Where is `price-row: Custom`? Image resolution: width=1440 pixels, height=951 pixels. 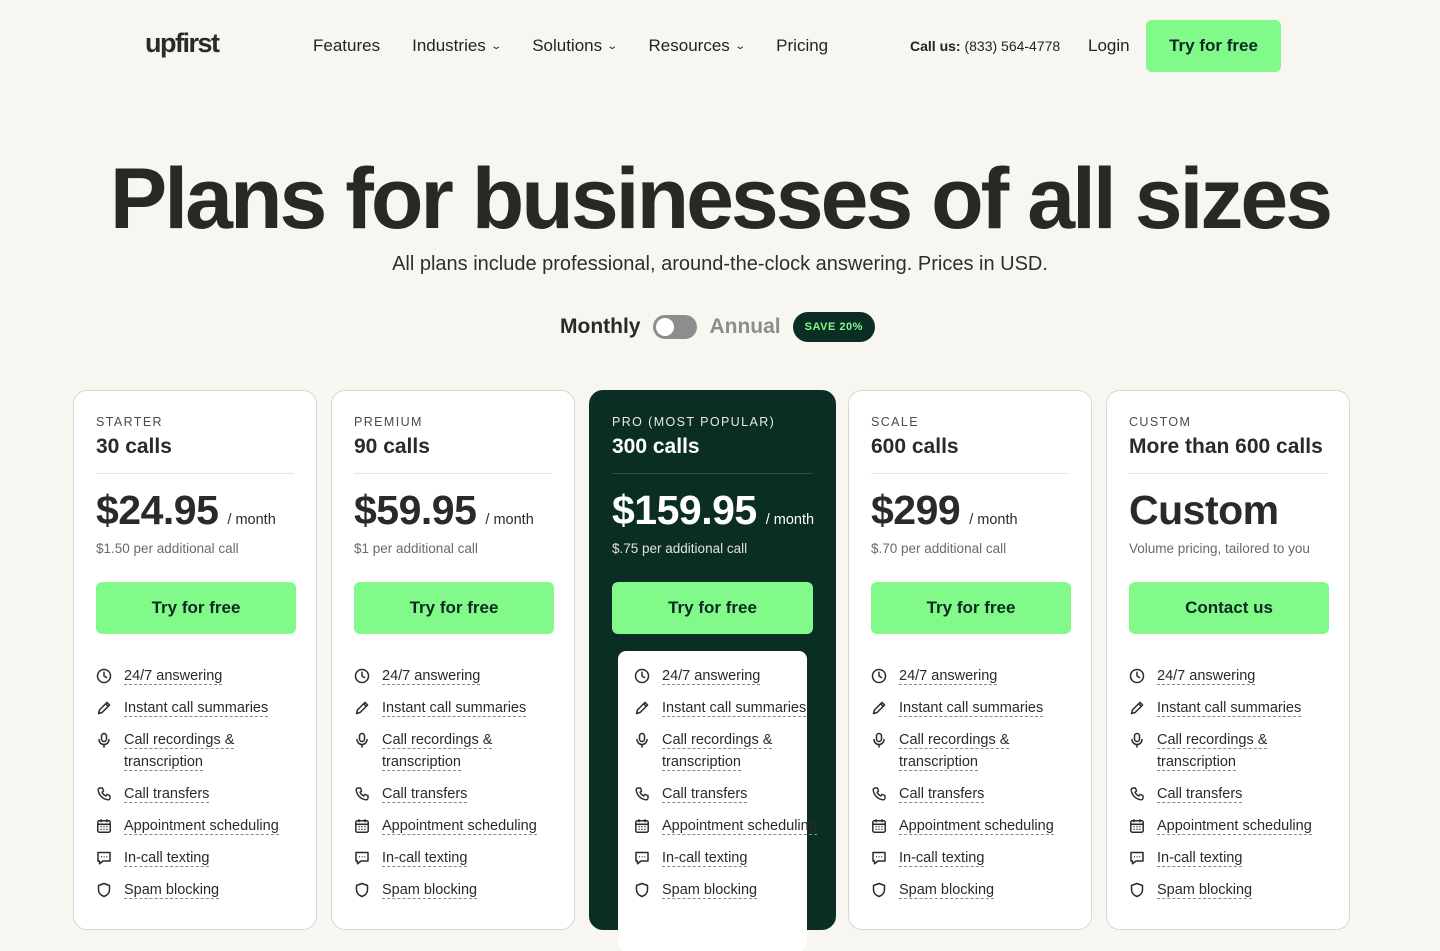
price-row: Custom is located at coordinates (1208, 510).